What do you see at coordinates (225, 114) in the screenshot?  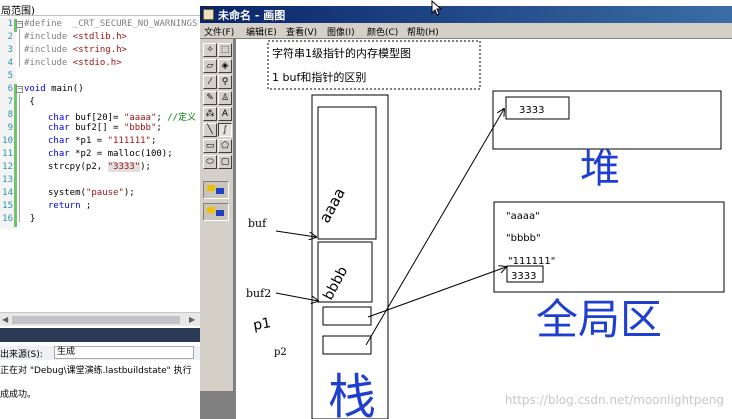 I see `text-icon: A` at bounding box center [225, 114].